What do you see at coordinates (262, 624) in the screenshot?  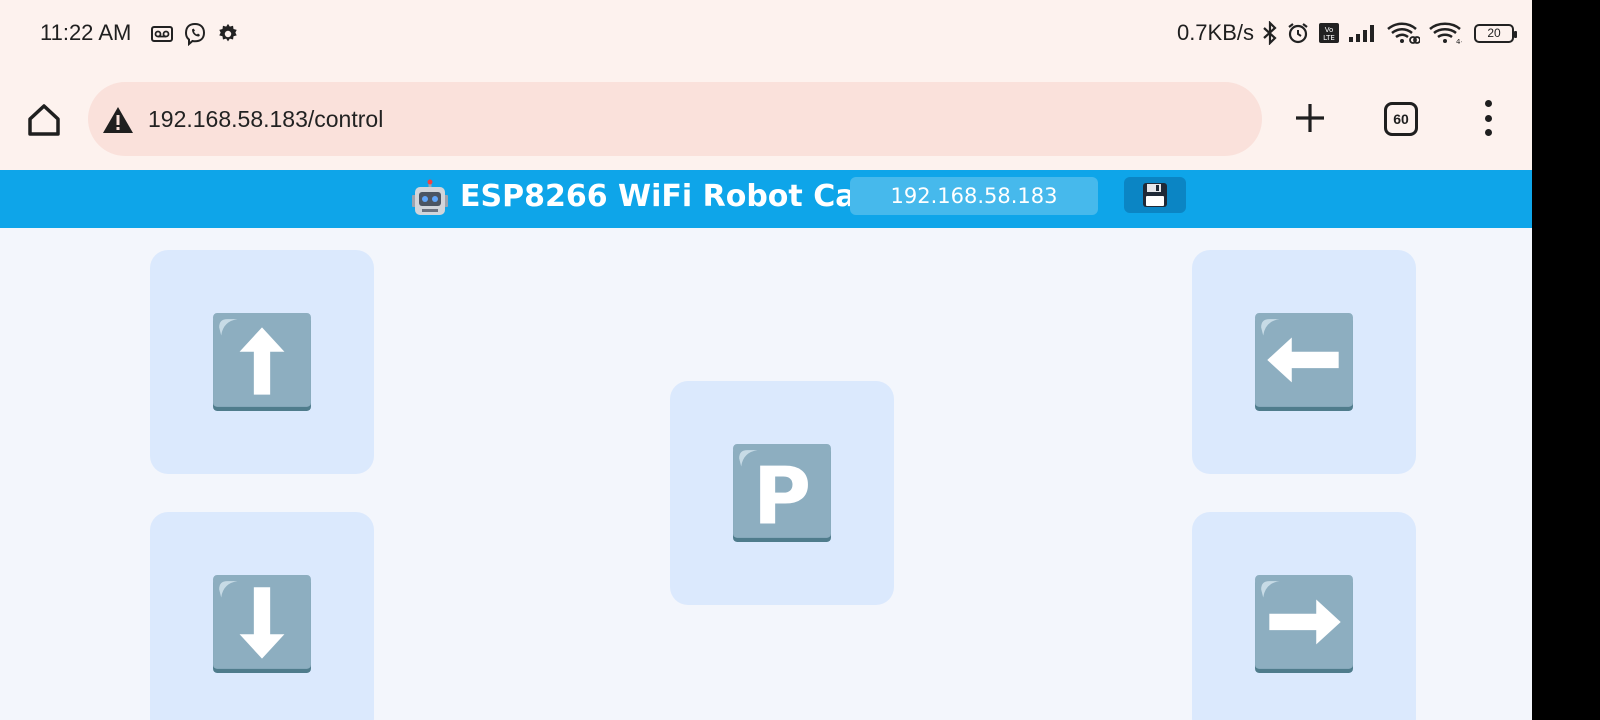 I see `arrow-down-icon` at bounding box center [262, 624].